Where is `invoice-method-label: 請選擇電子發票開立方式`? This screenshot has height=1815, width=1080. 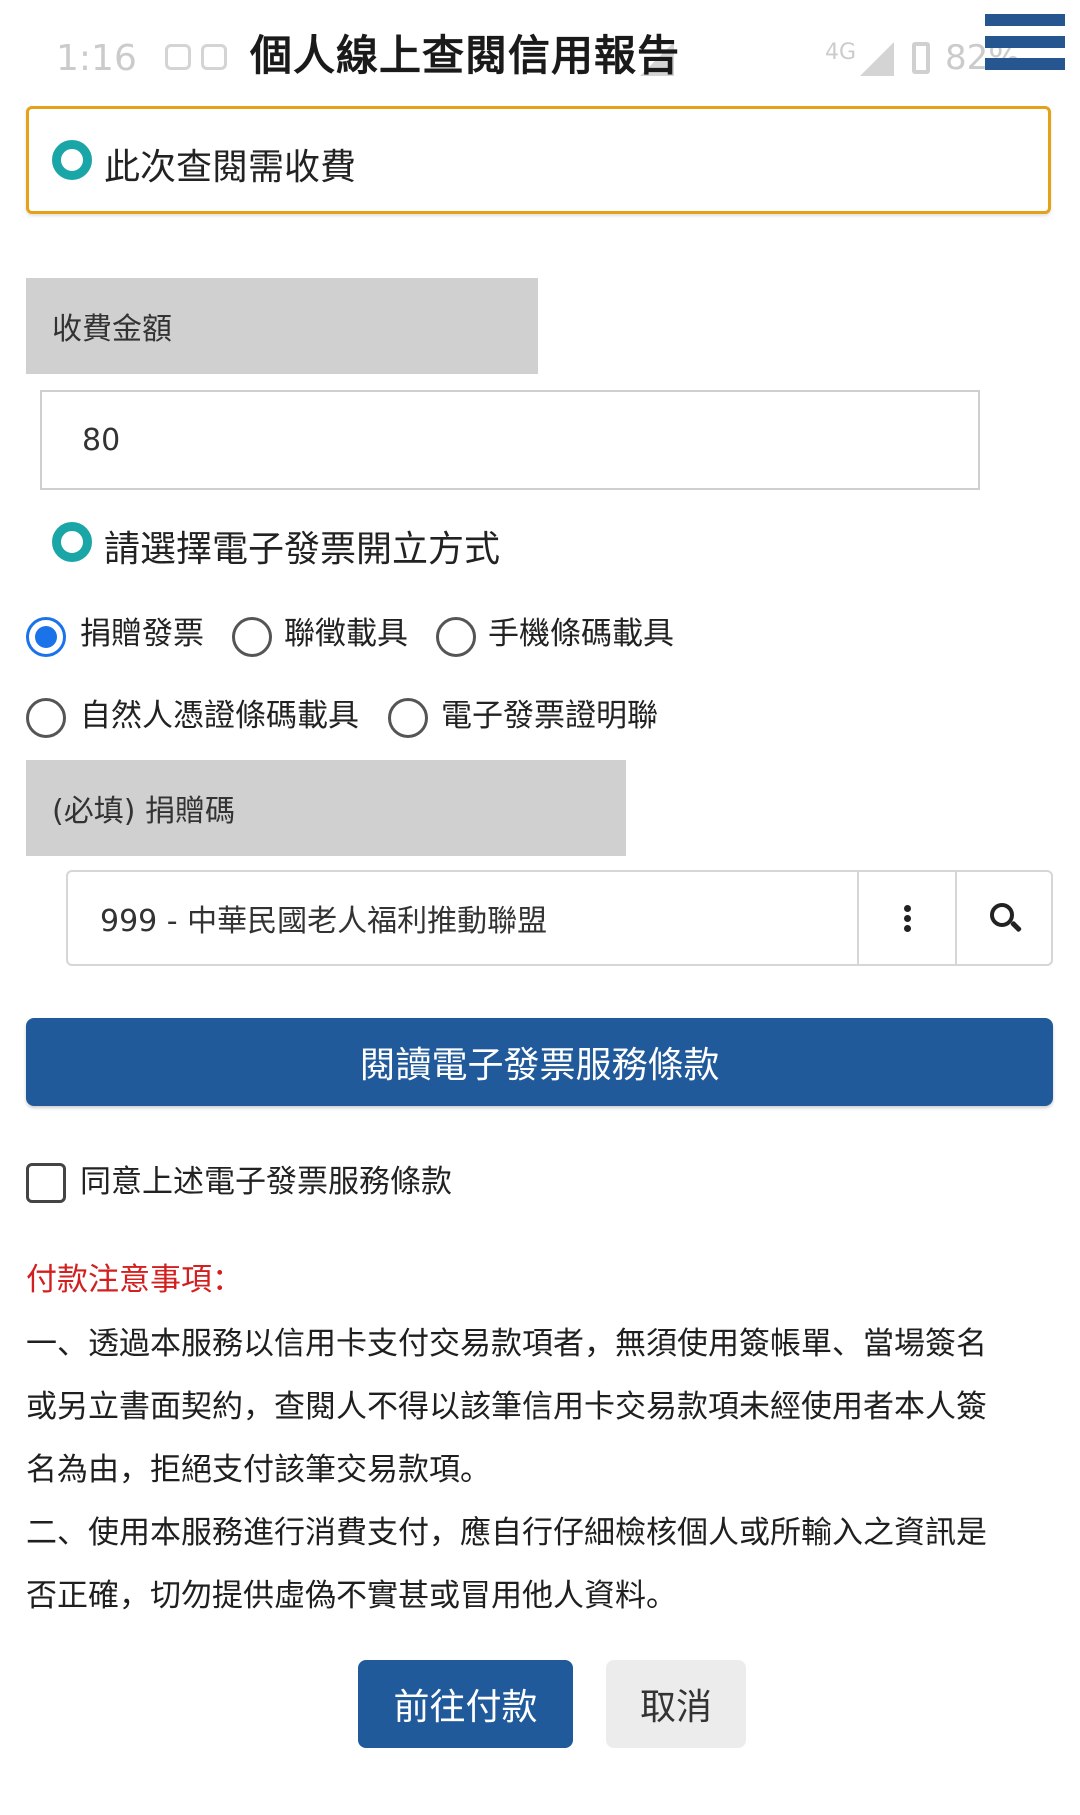 invoice-method-label: 請選擇電子發票開立方式 is located at coordinates (302, 549).